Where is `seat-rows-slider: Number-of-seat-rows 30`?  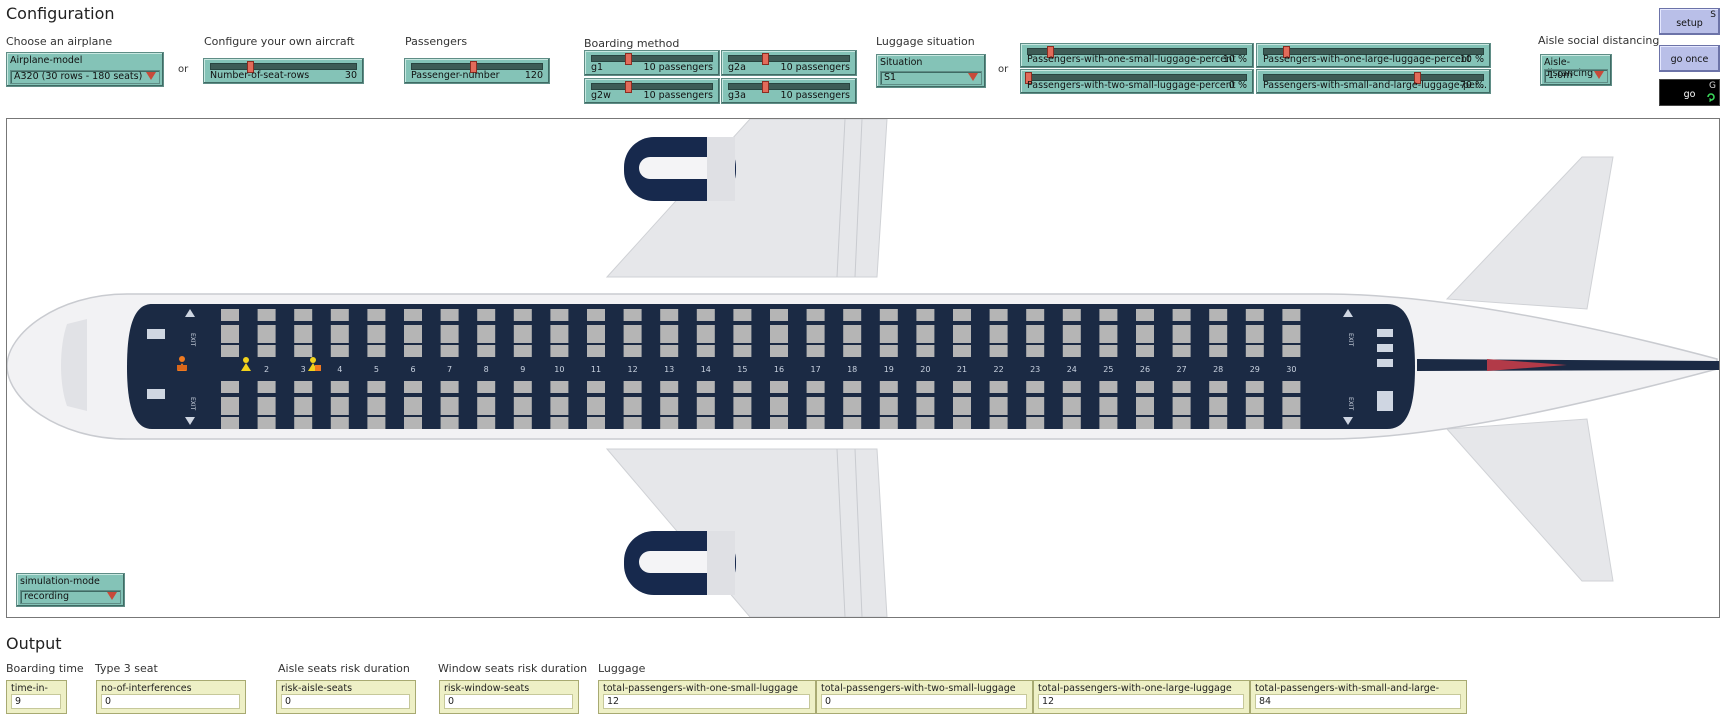
seat-rows-slider: Number-of-seat-rows 30 is located at coordinates (283, 71).